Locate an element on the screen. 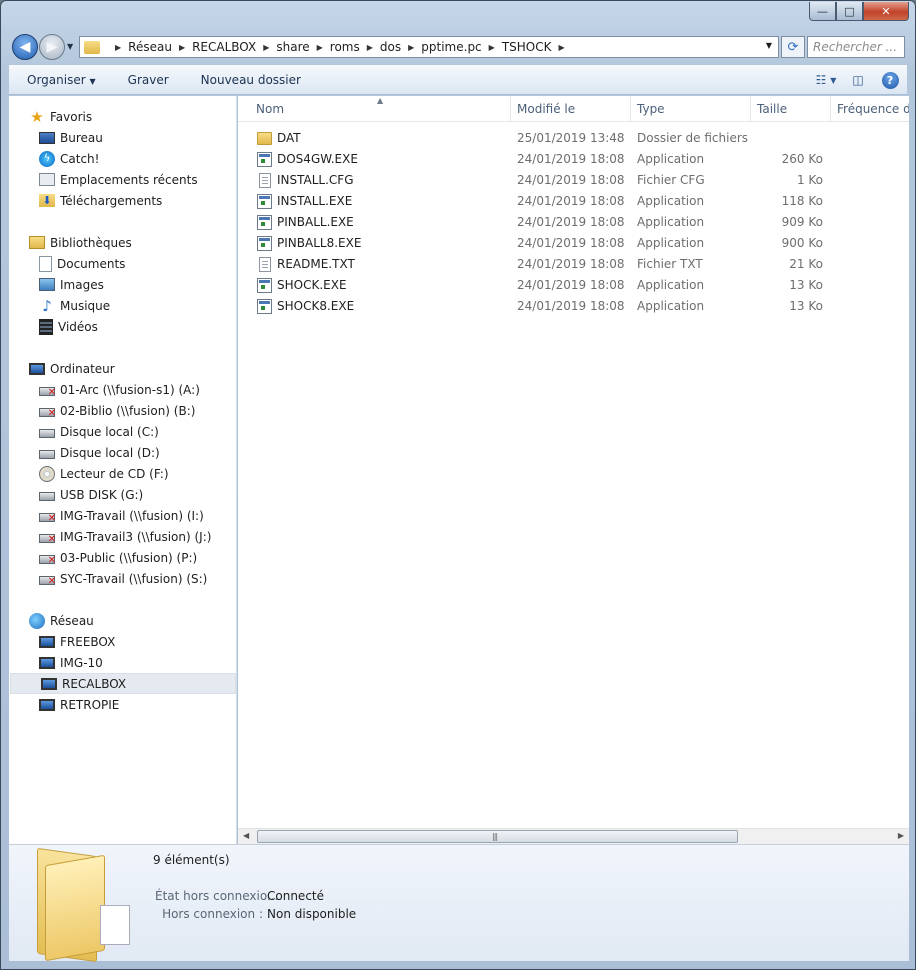 The image size is (916, 970). sidebar-group-computer: Ordinateur is located at coordinates (123, 368).